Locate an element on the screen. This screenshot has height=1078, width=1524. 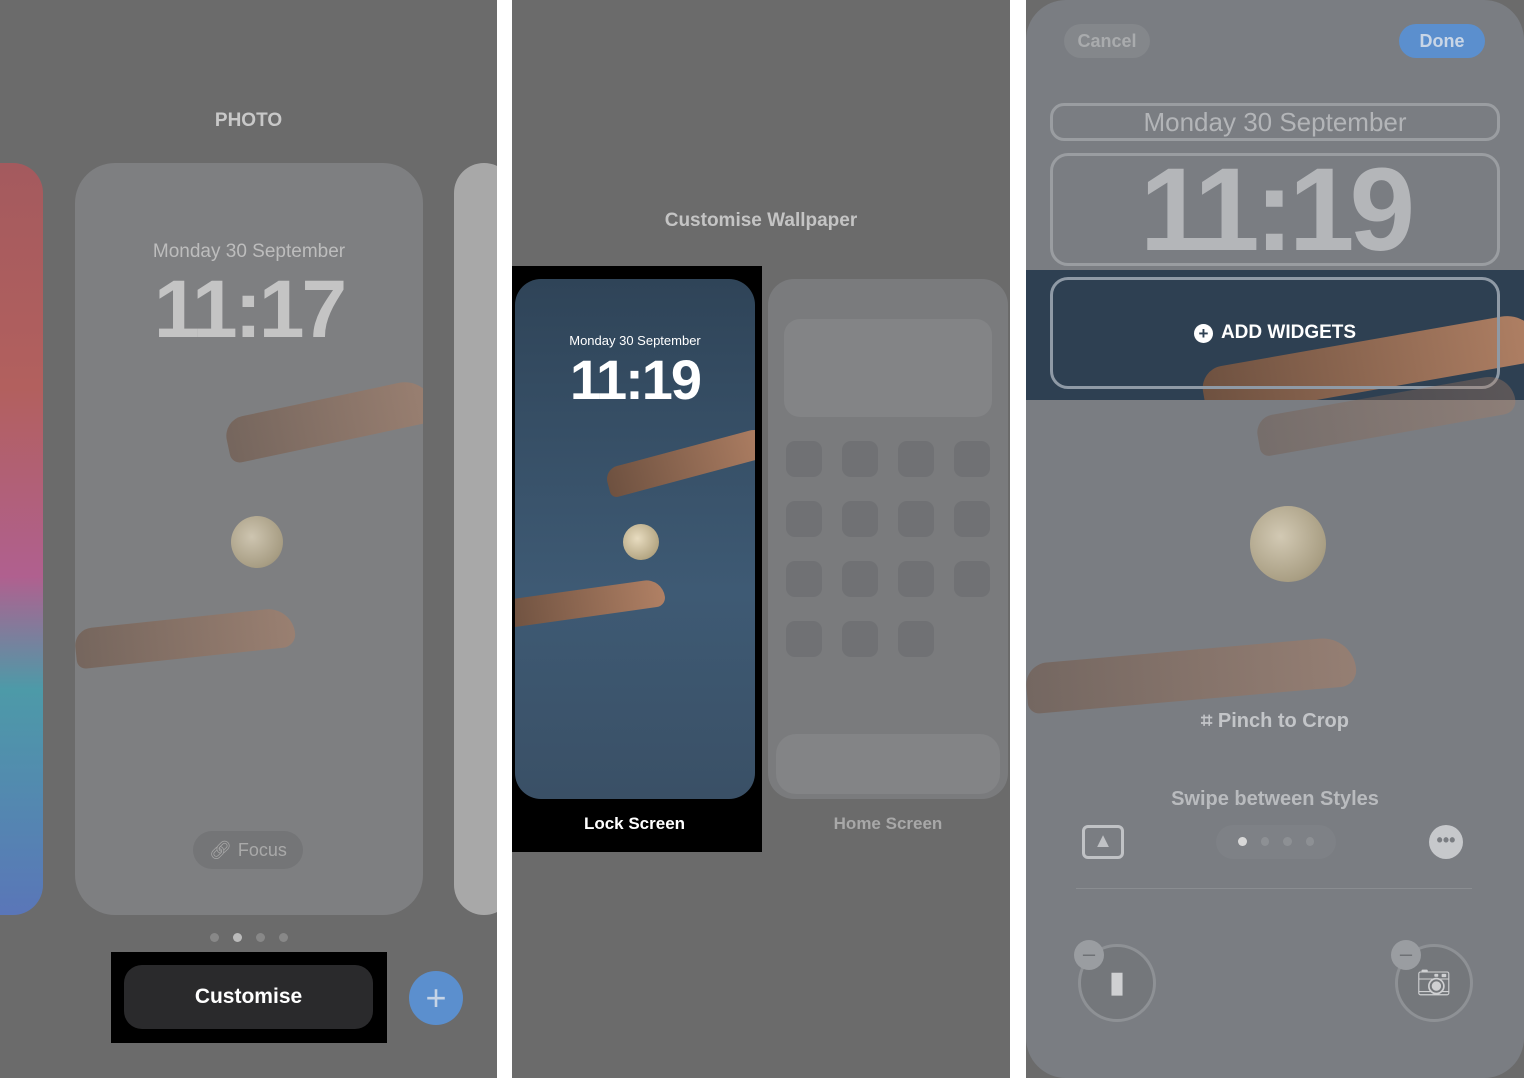
home-screen-preview is located at coordinates (888, 539).